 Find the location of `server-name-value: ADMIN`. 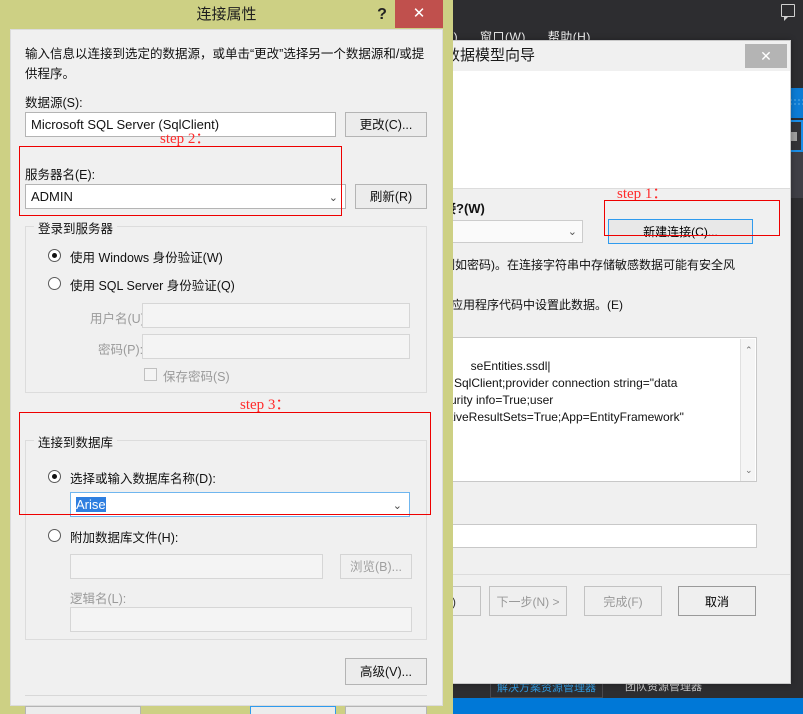

server-name-value: ADMIN is located at coordinates (52, 196).